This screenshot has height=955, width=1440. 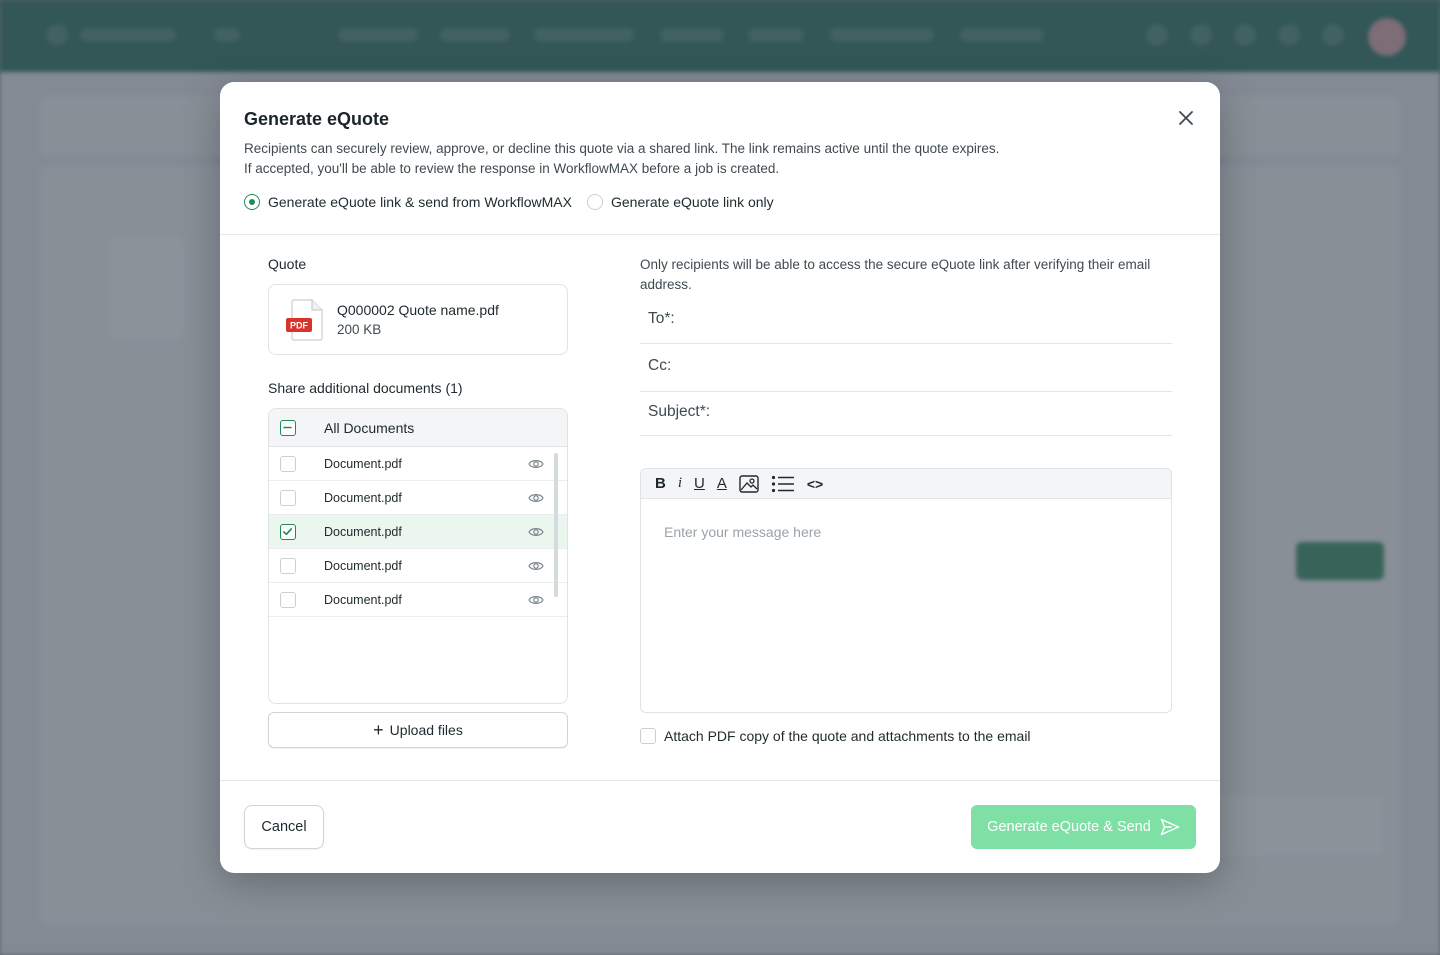 I want to click on message-editor: B i U A <> Enter your message here, so click(x=906, y=590).